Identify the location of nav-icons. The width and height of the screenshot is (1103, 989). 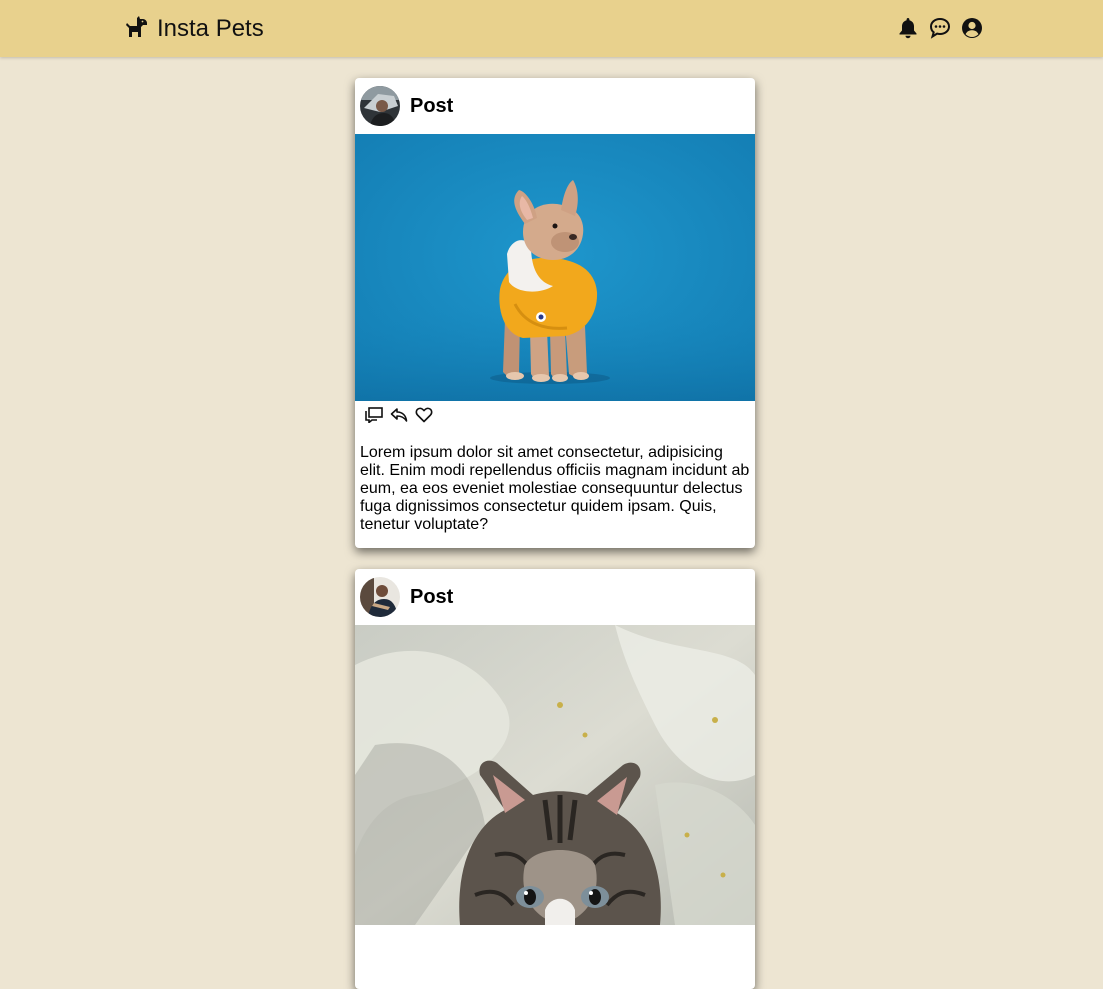
(940, 28).